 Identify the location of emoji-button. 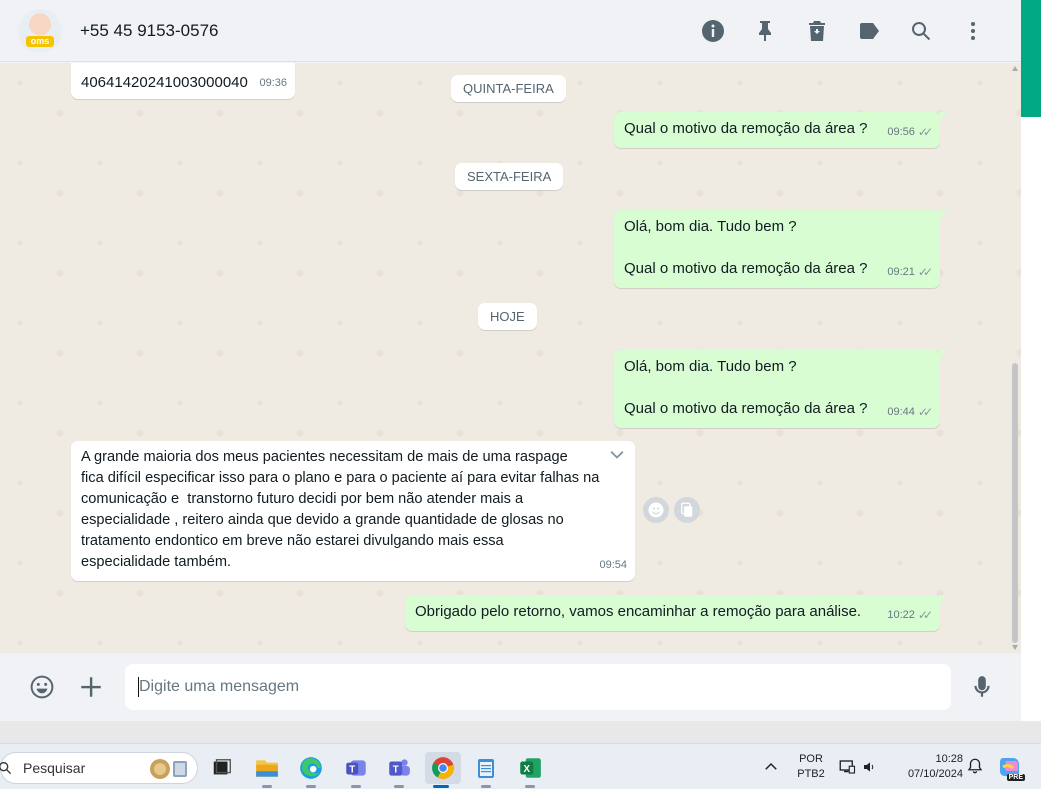
(42, 687).